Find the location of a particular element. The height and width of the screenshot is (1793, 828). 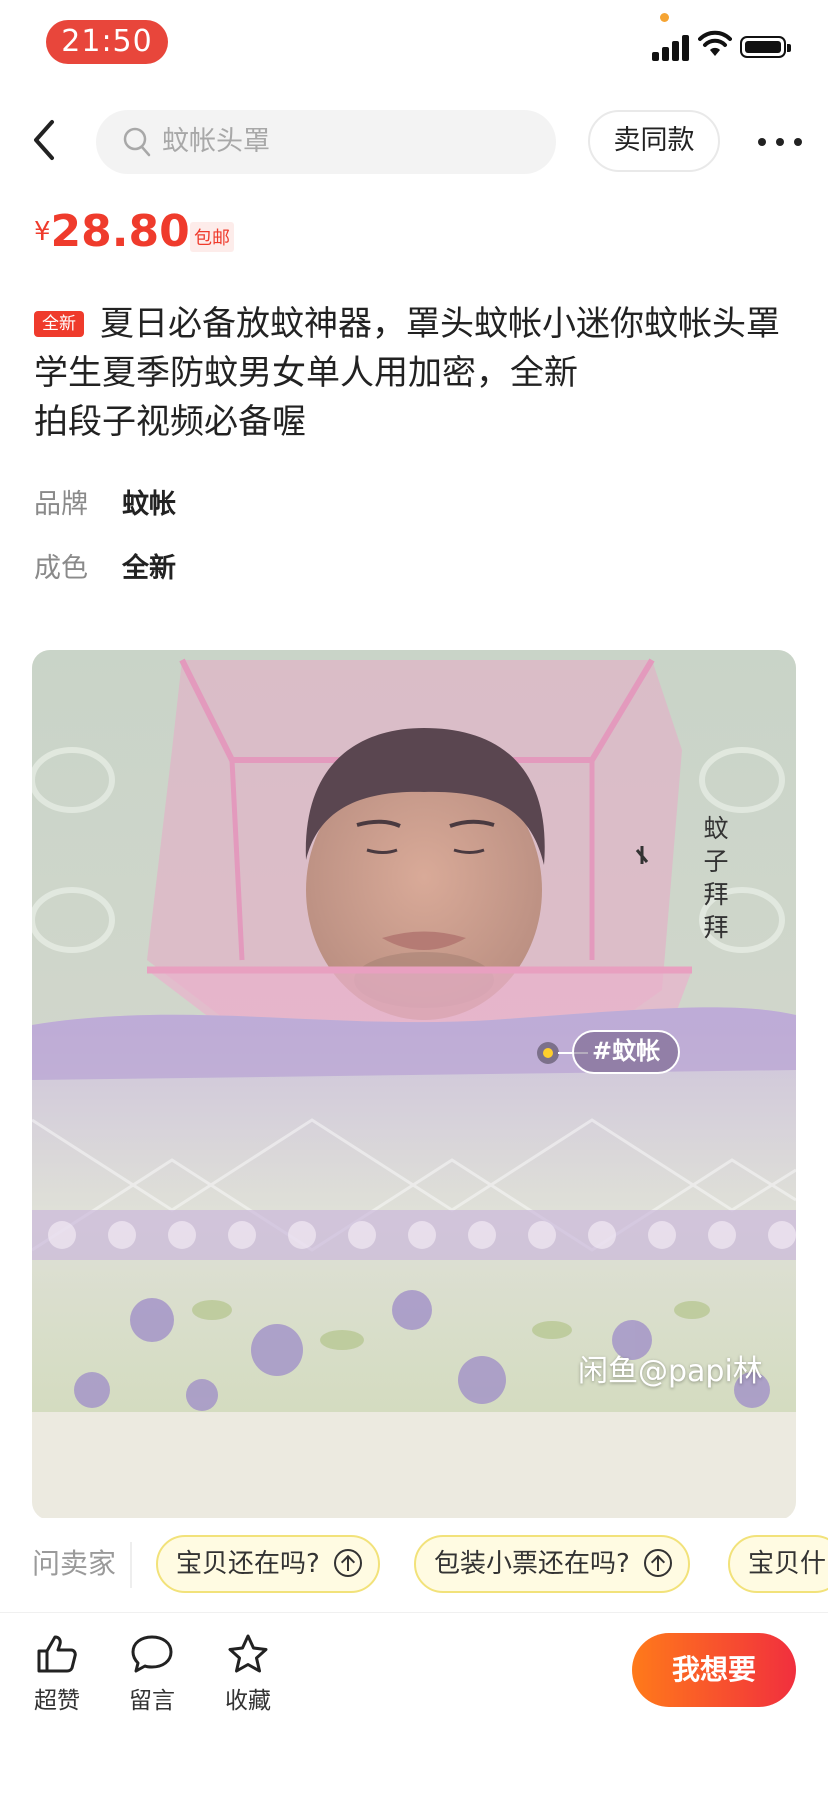

wifi-icon is located at coordinates (715, 43).